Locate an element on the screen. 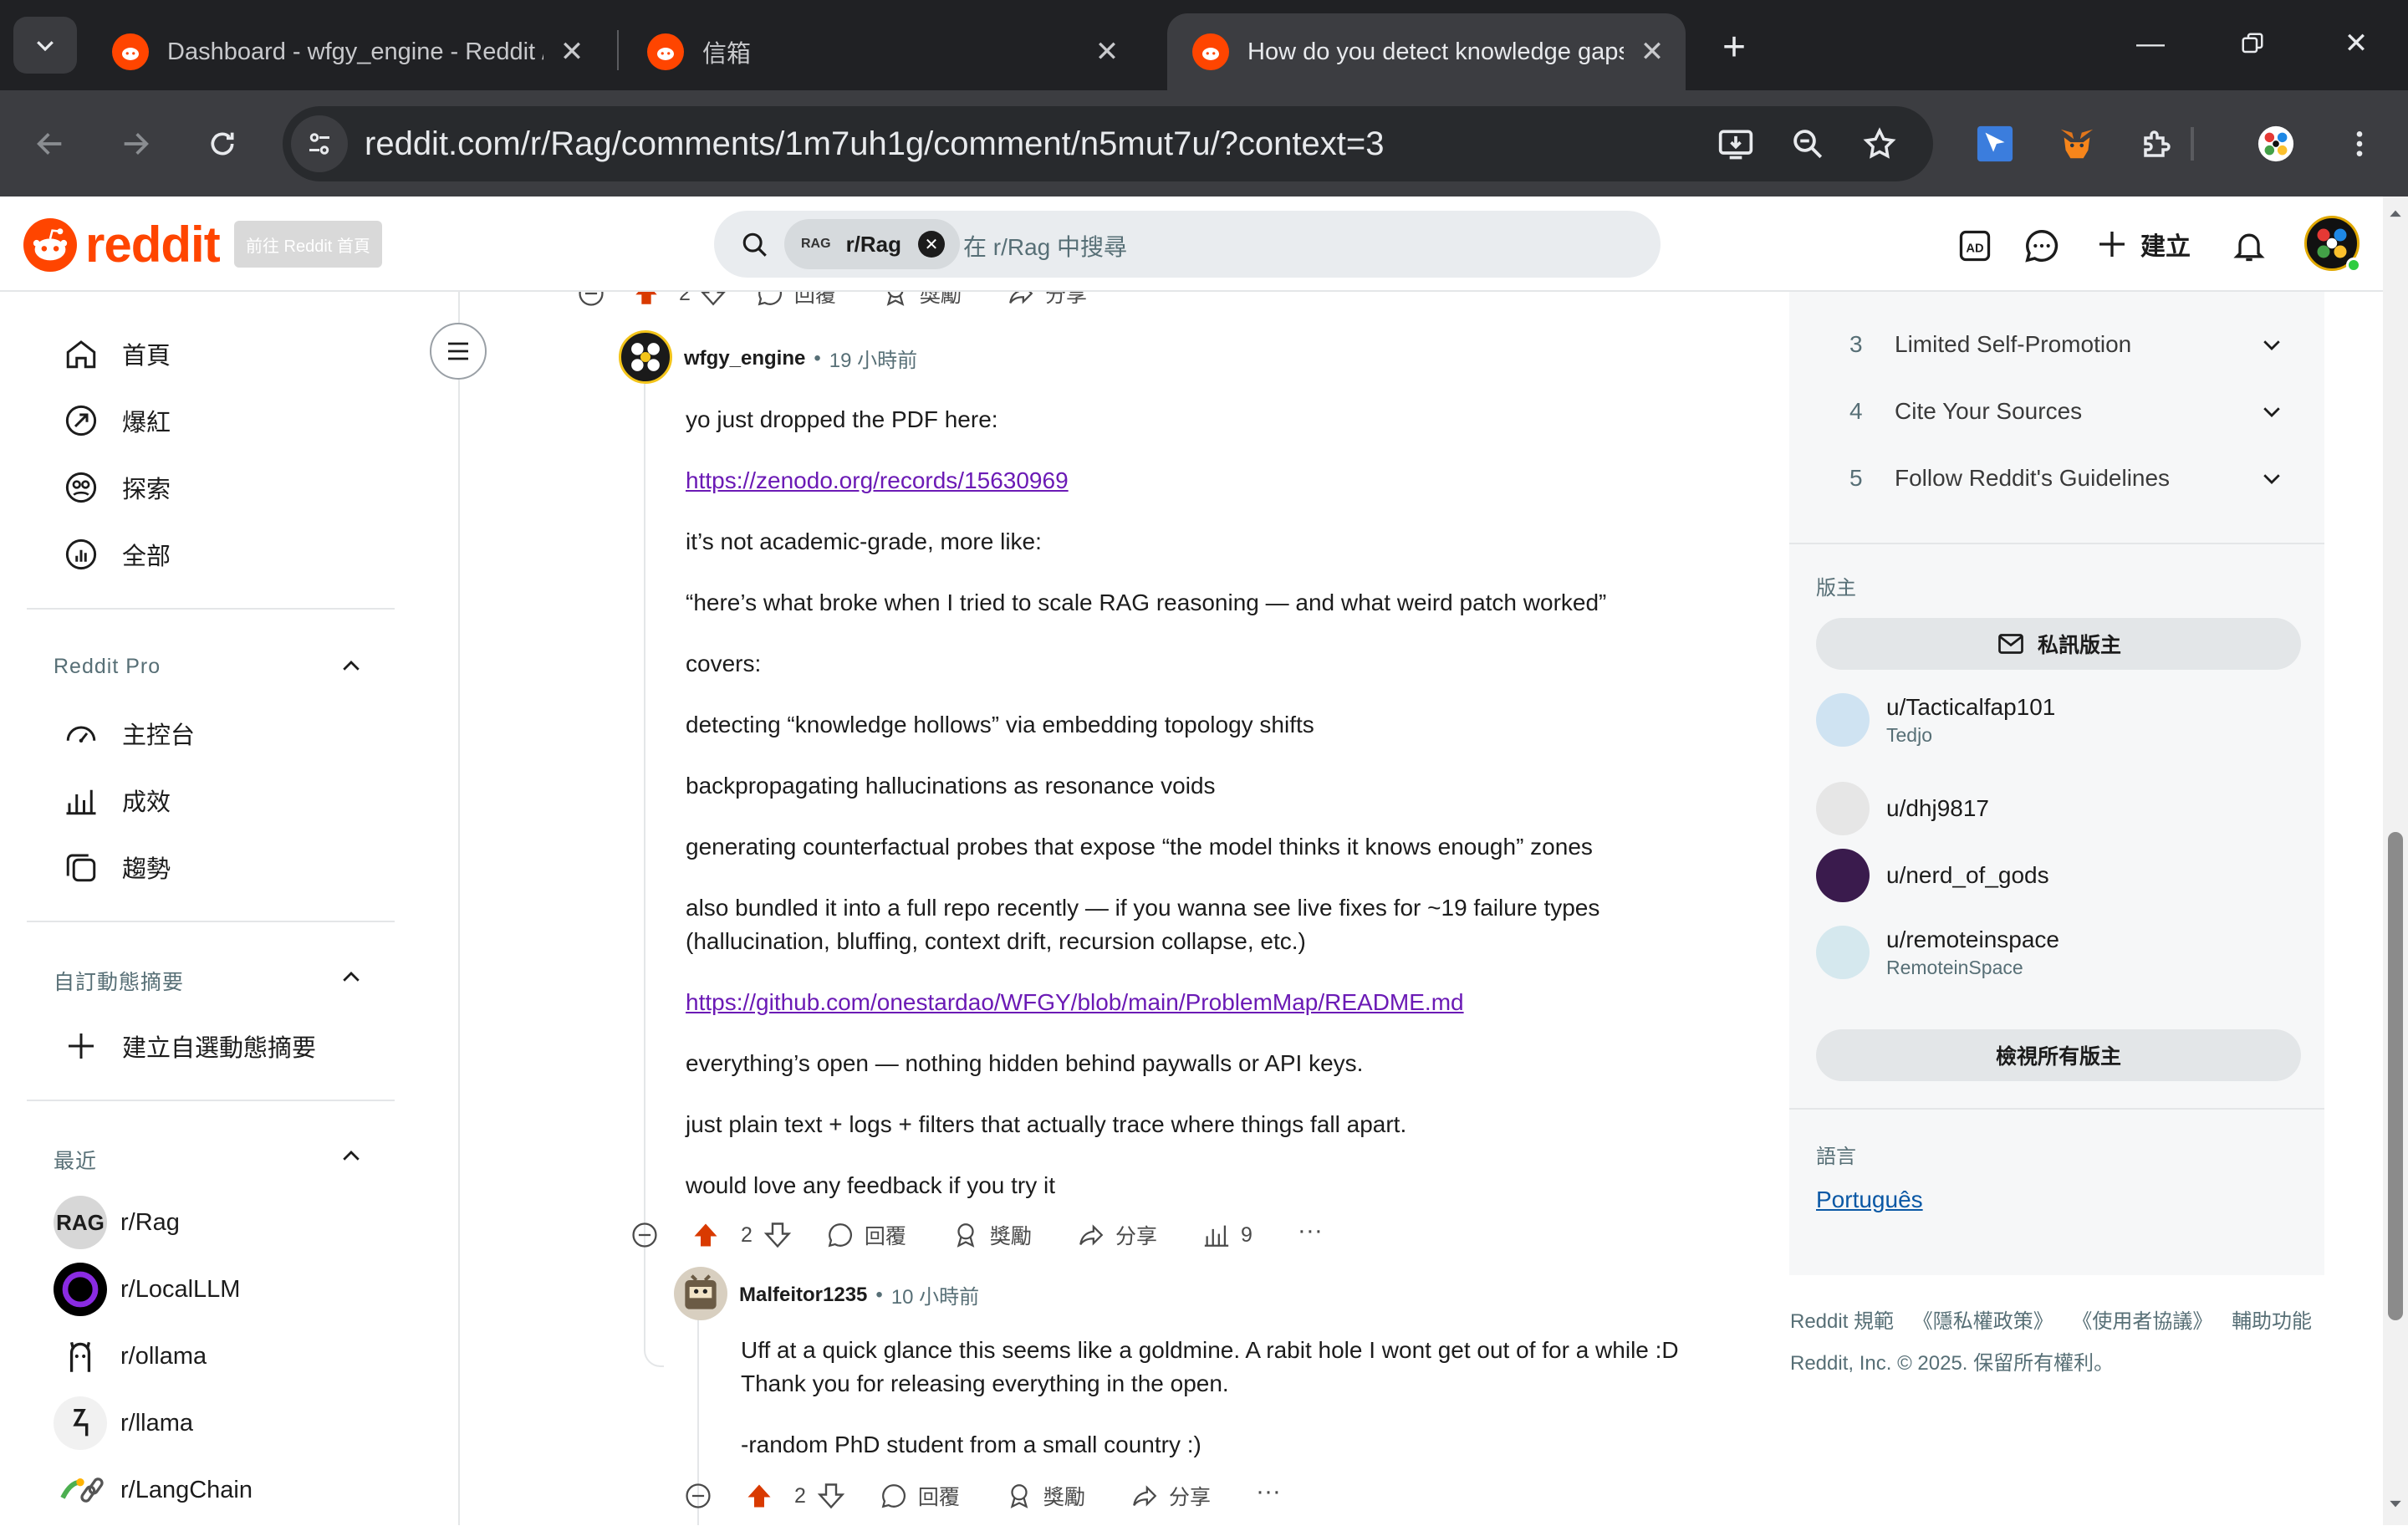  rule-item: 4 Cite Your Sources is located at coordinates (2066, 411).